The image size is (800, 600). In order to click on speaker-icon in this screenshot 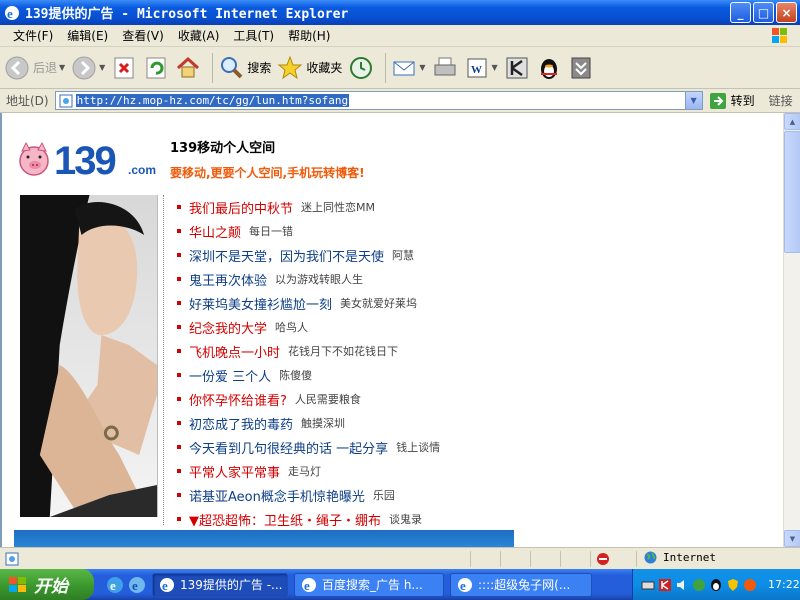, I will do `click(682, 585)`.